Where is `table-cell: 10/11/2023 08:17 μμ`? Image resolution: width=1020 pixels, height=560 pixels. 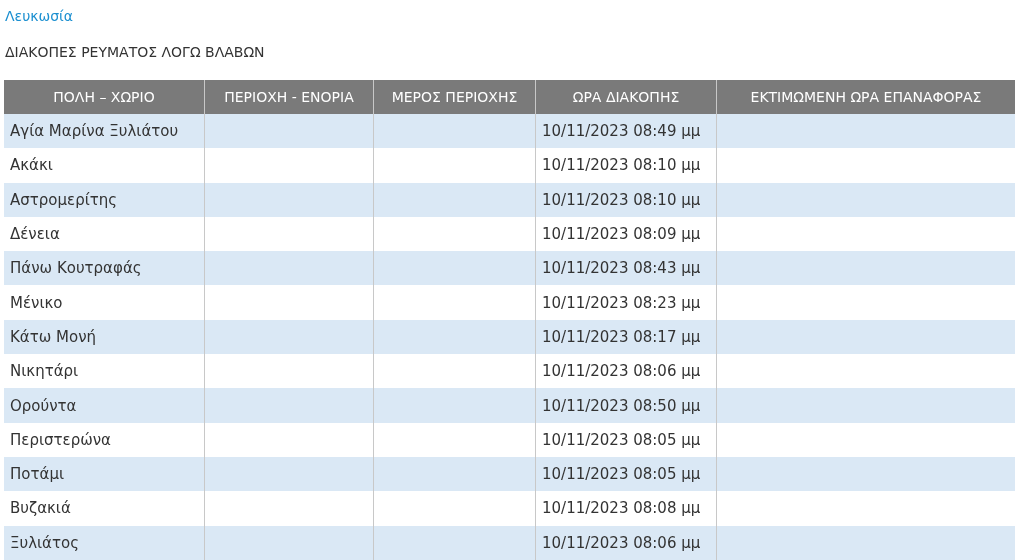
table-cell: 10/11/2023 08:17 μμ is located at coordinates (625, 337).